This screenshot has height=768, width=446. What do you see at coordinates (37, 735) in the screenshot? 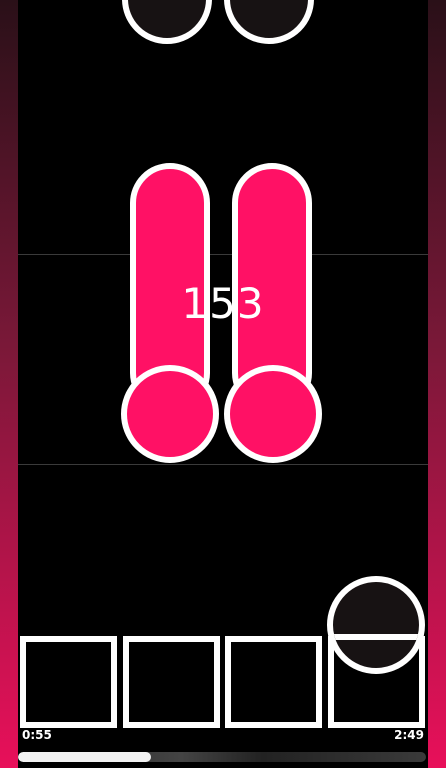
I see `elapsed-time: 0:55` at bounding box center [37, 735].